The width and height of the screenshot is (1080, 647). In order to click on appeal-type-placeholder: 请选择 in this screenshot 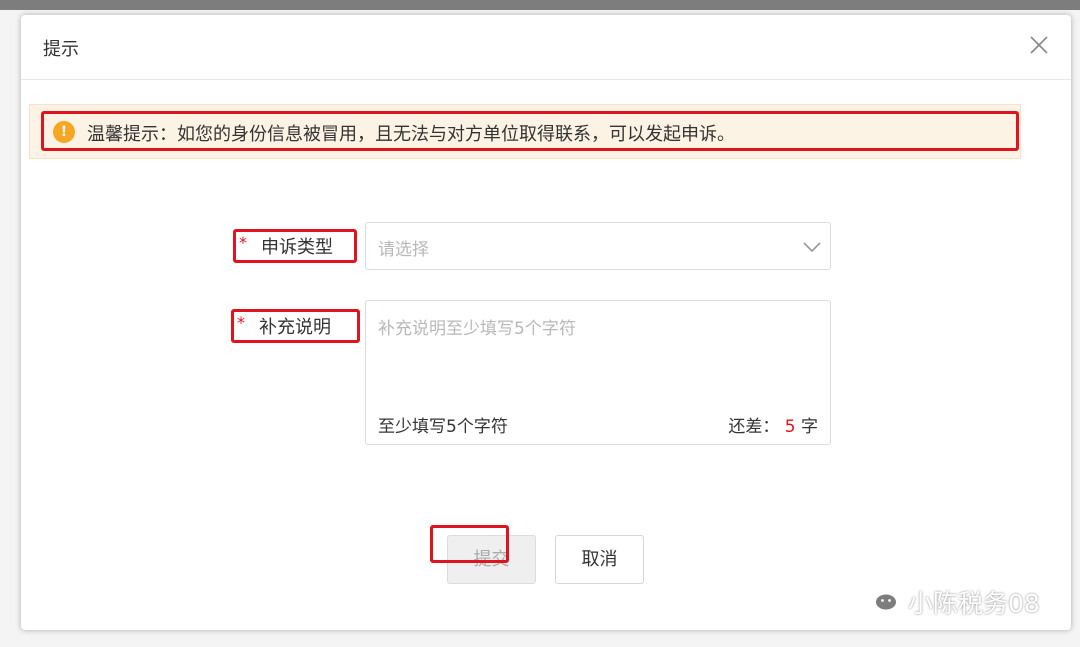, I will do `click(403, 250)`.